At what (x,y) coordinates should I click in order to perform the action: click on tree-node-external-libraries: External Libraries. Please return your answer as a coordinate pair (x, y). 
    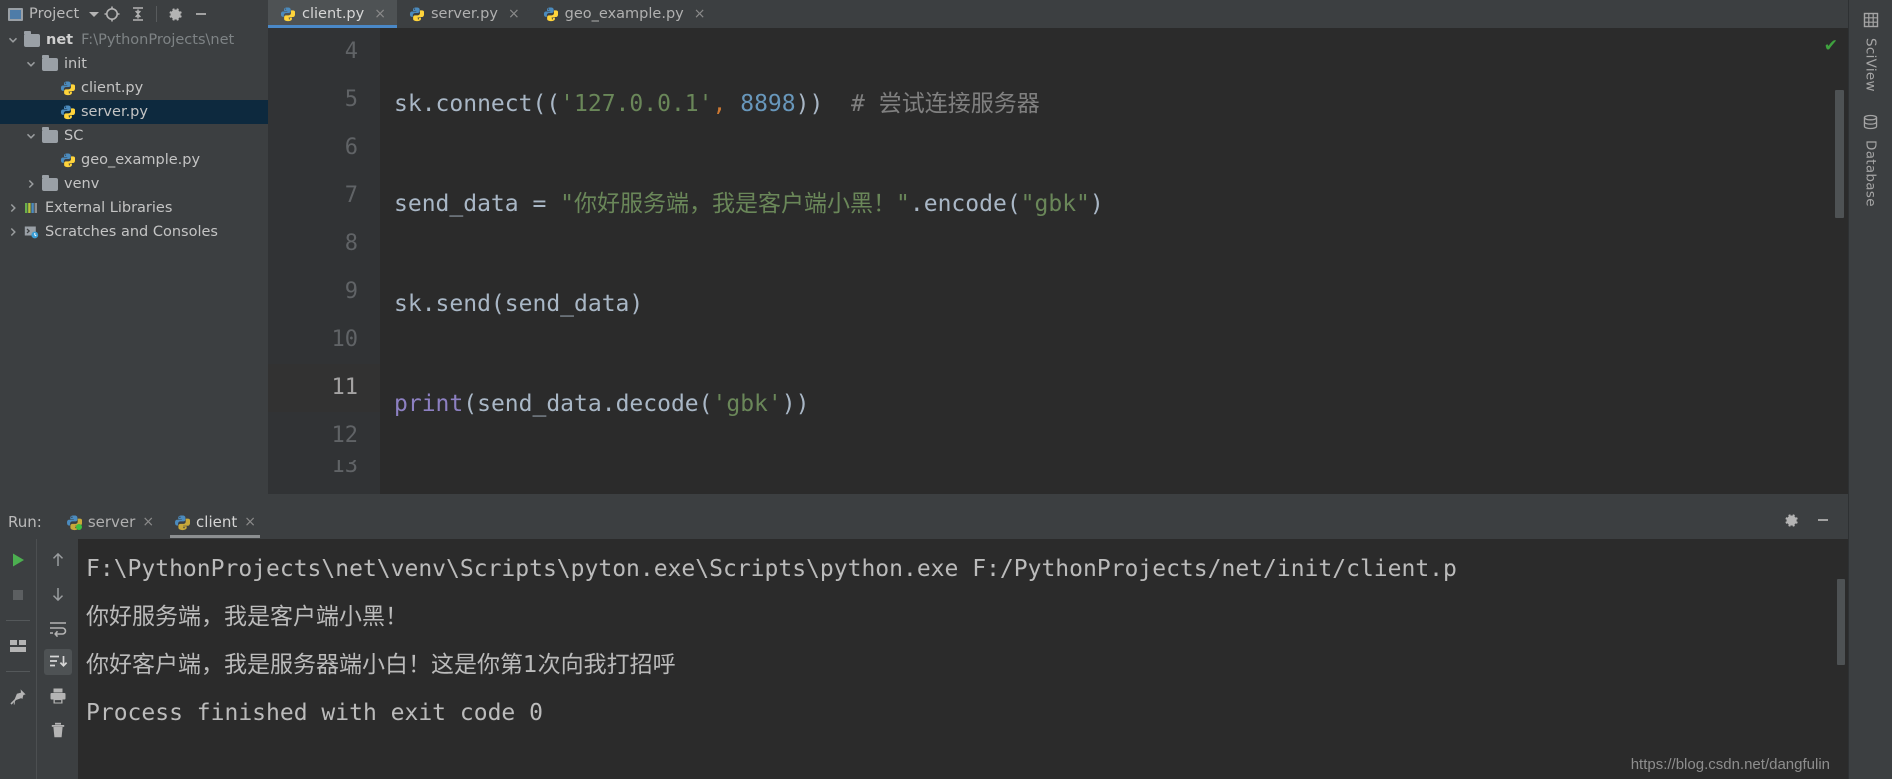
    Looking at the image, I should click on (134, 208).